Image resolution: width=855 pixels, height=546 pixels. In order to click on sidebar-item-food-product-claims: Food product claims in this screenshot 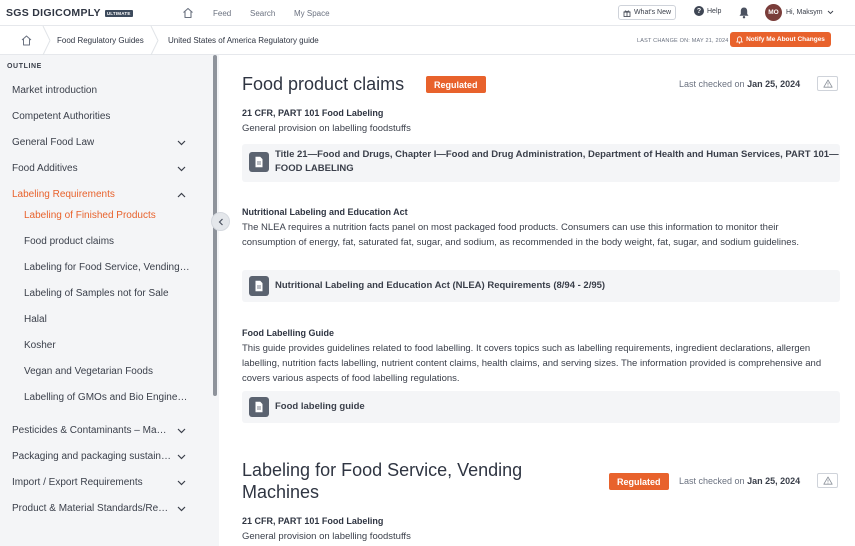, I will do `click(69, 241)`.